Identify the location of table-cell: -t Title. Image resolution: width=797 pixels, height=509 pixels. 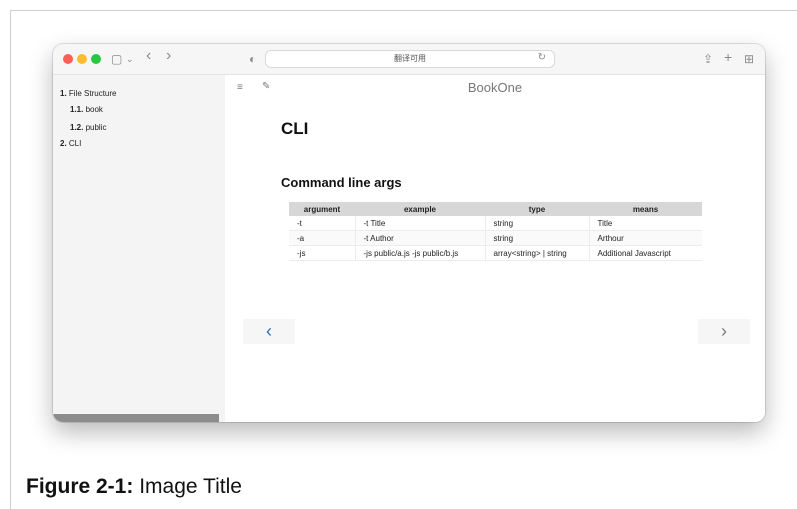
(420, 223).